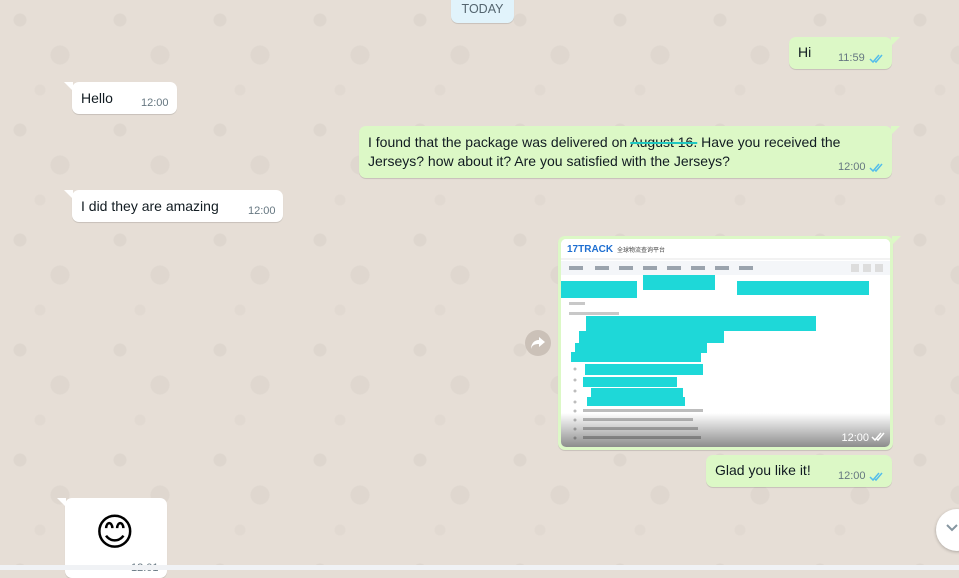  What do you see at coordinates (115, 532) in the screenshot?
I see `message-emoji: 😊` at bounding box center [115, 532].